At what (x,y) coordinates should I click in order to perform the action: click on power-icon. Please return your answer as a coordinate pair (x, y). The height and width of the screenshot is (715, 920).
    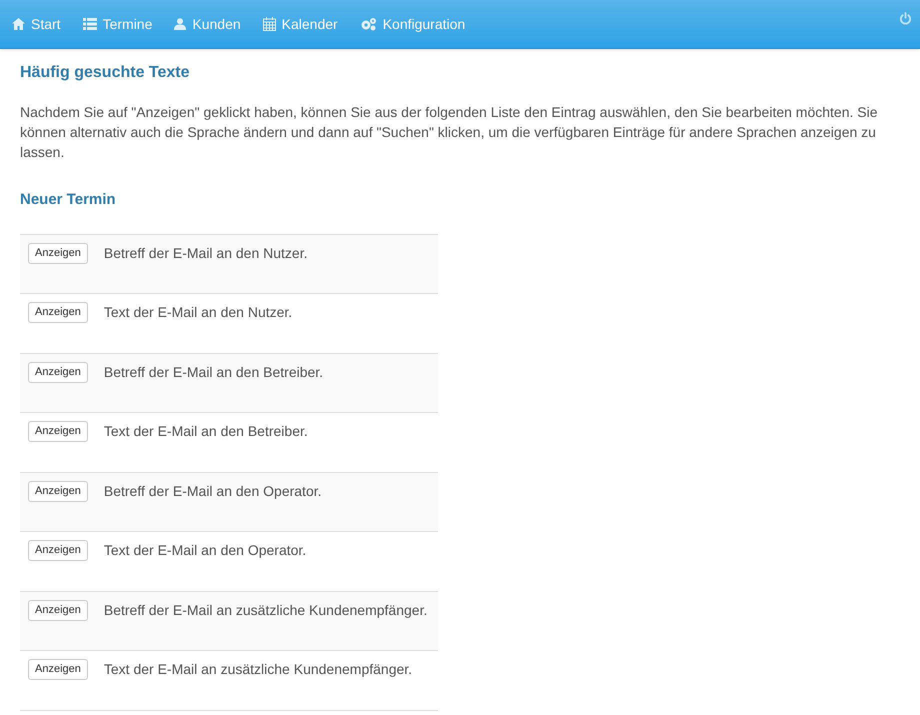
    Looking at the image, I should click on (905, 18).